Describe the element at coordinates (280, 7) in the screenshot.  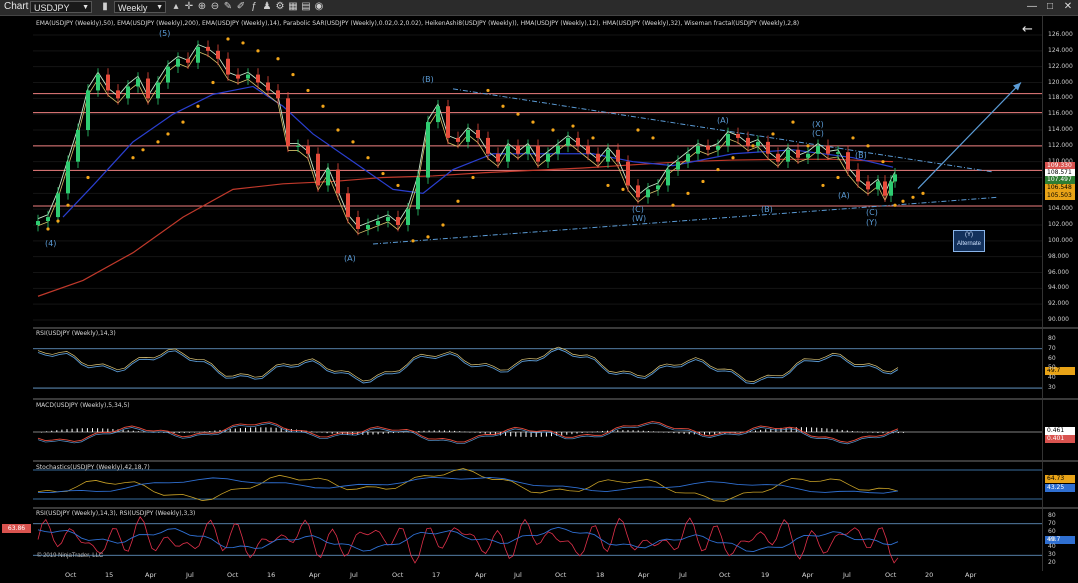
I see `settings-icon: ⚙` at that location.